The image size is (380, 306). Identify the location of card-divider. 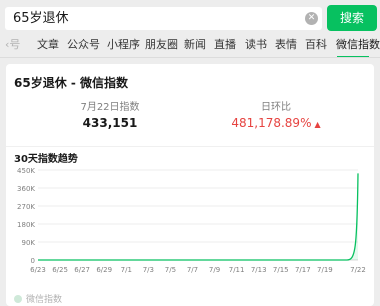
(190, 146).